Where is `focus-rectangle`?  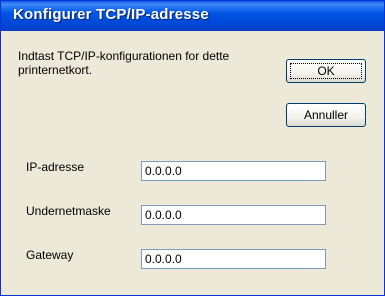 focus-rectangle is located at coordinates (326, 71).